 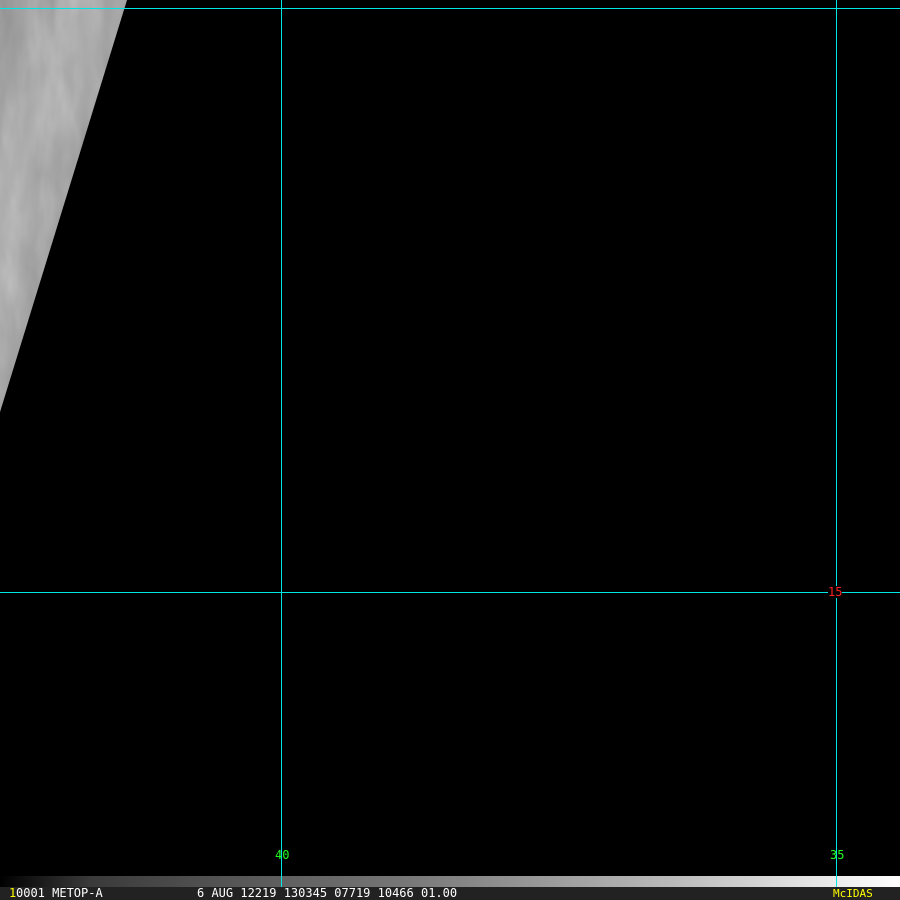 What do you see at coordinates (282, 855) in the screenshot?
I see `lon-label-40: 40` at bounding box center [282, 855].